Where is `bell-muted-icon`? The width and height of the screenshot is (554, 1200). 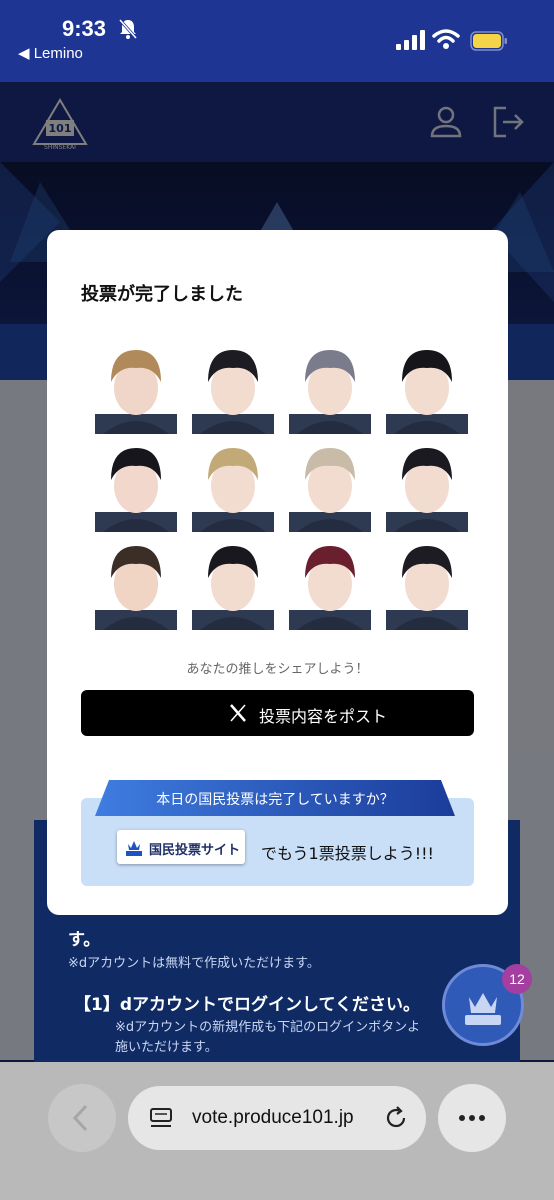 bell-muted-icon is located at coordinates (128, 29).